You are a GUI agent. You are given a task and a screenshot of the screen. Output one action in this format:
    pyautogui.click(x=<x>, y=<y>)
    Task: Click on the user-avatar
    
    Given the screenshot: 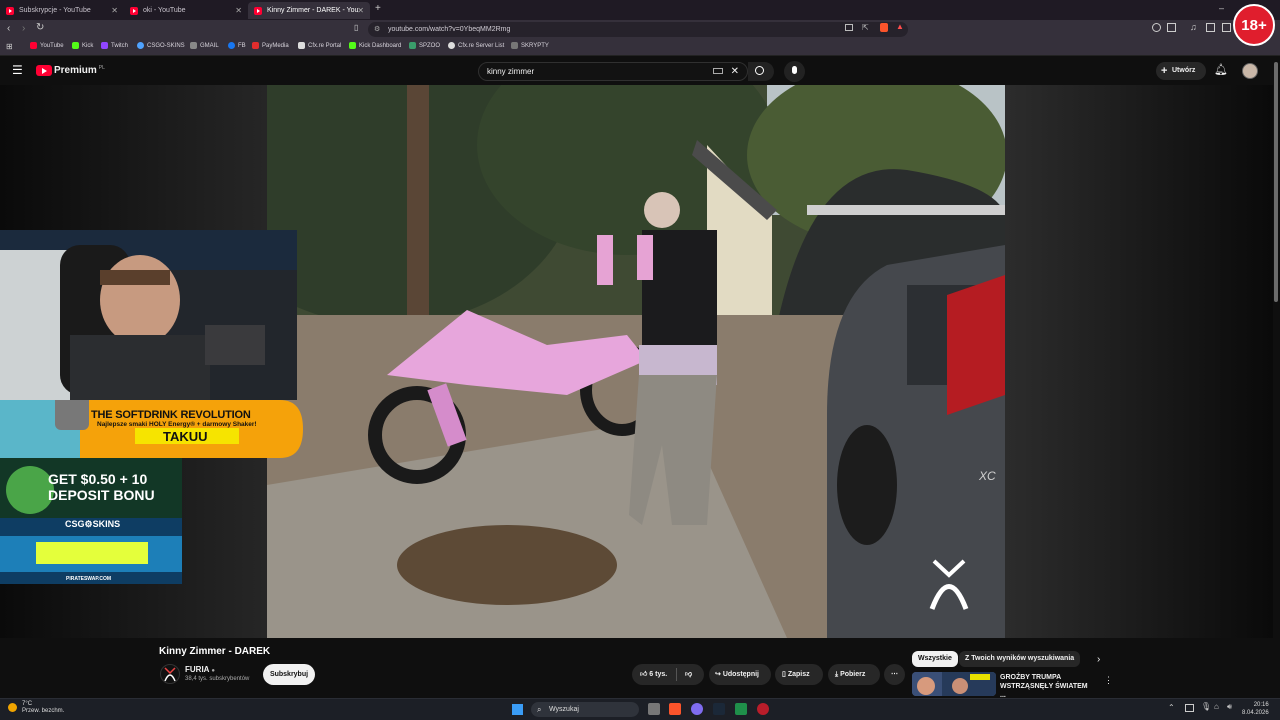 What is the action you would take?
    pyautogui.click(x=1250, y=71)
    